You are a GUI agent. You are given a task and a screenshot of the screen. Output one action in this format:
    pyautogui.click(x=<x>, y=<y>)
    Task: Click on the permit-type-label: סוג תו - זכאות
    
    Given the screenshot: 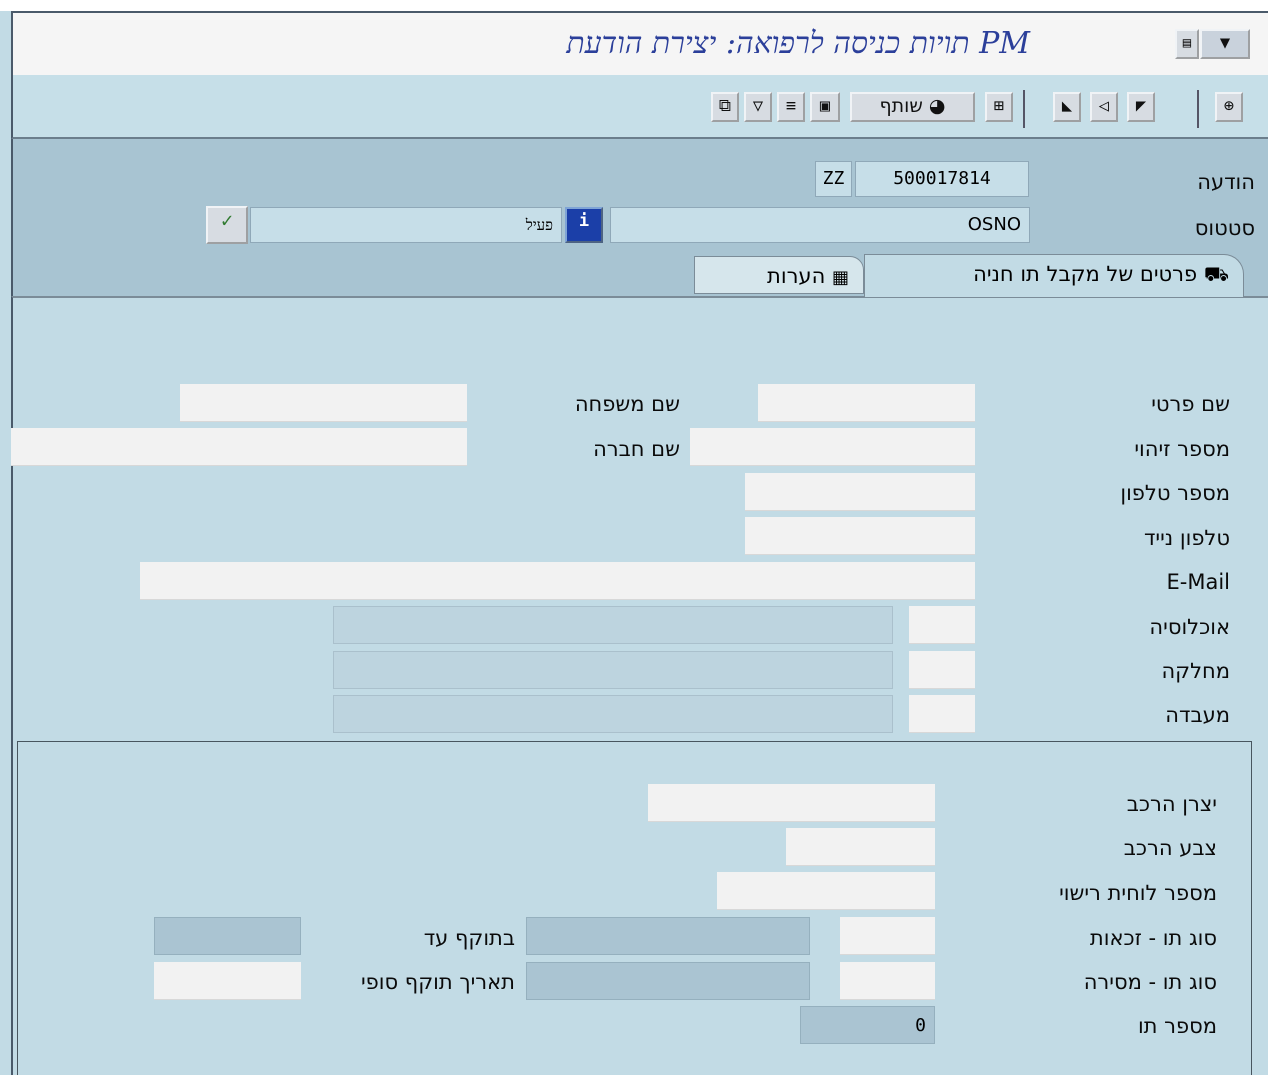 What is the action you would take?
    pyautogui.click(x=1153, y=938)
    